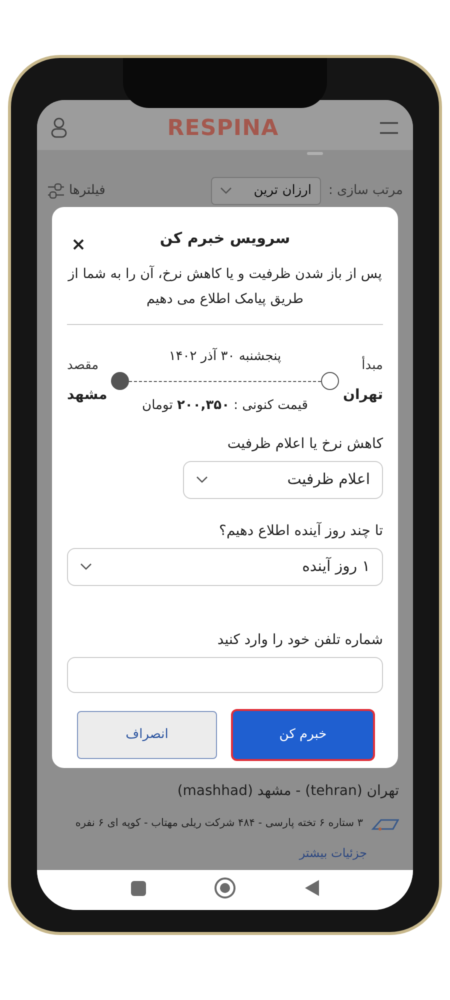  What do you see at coordinates (283, 479) in the screenshot?
I see `select-field: اعلام ظرفیت` at bounding box center [283, 479].